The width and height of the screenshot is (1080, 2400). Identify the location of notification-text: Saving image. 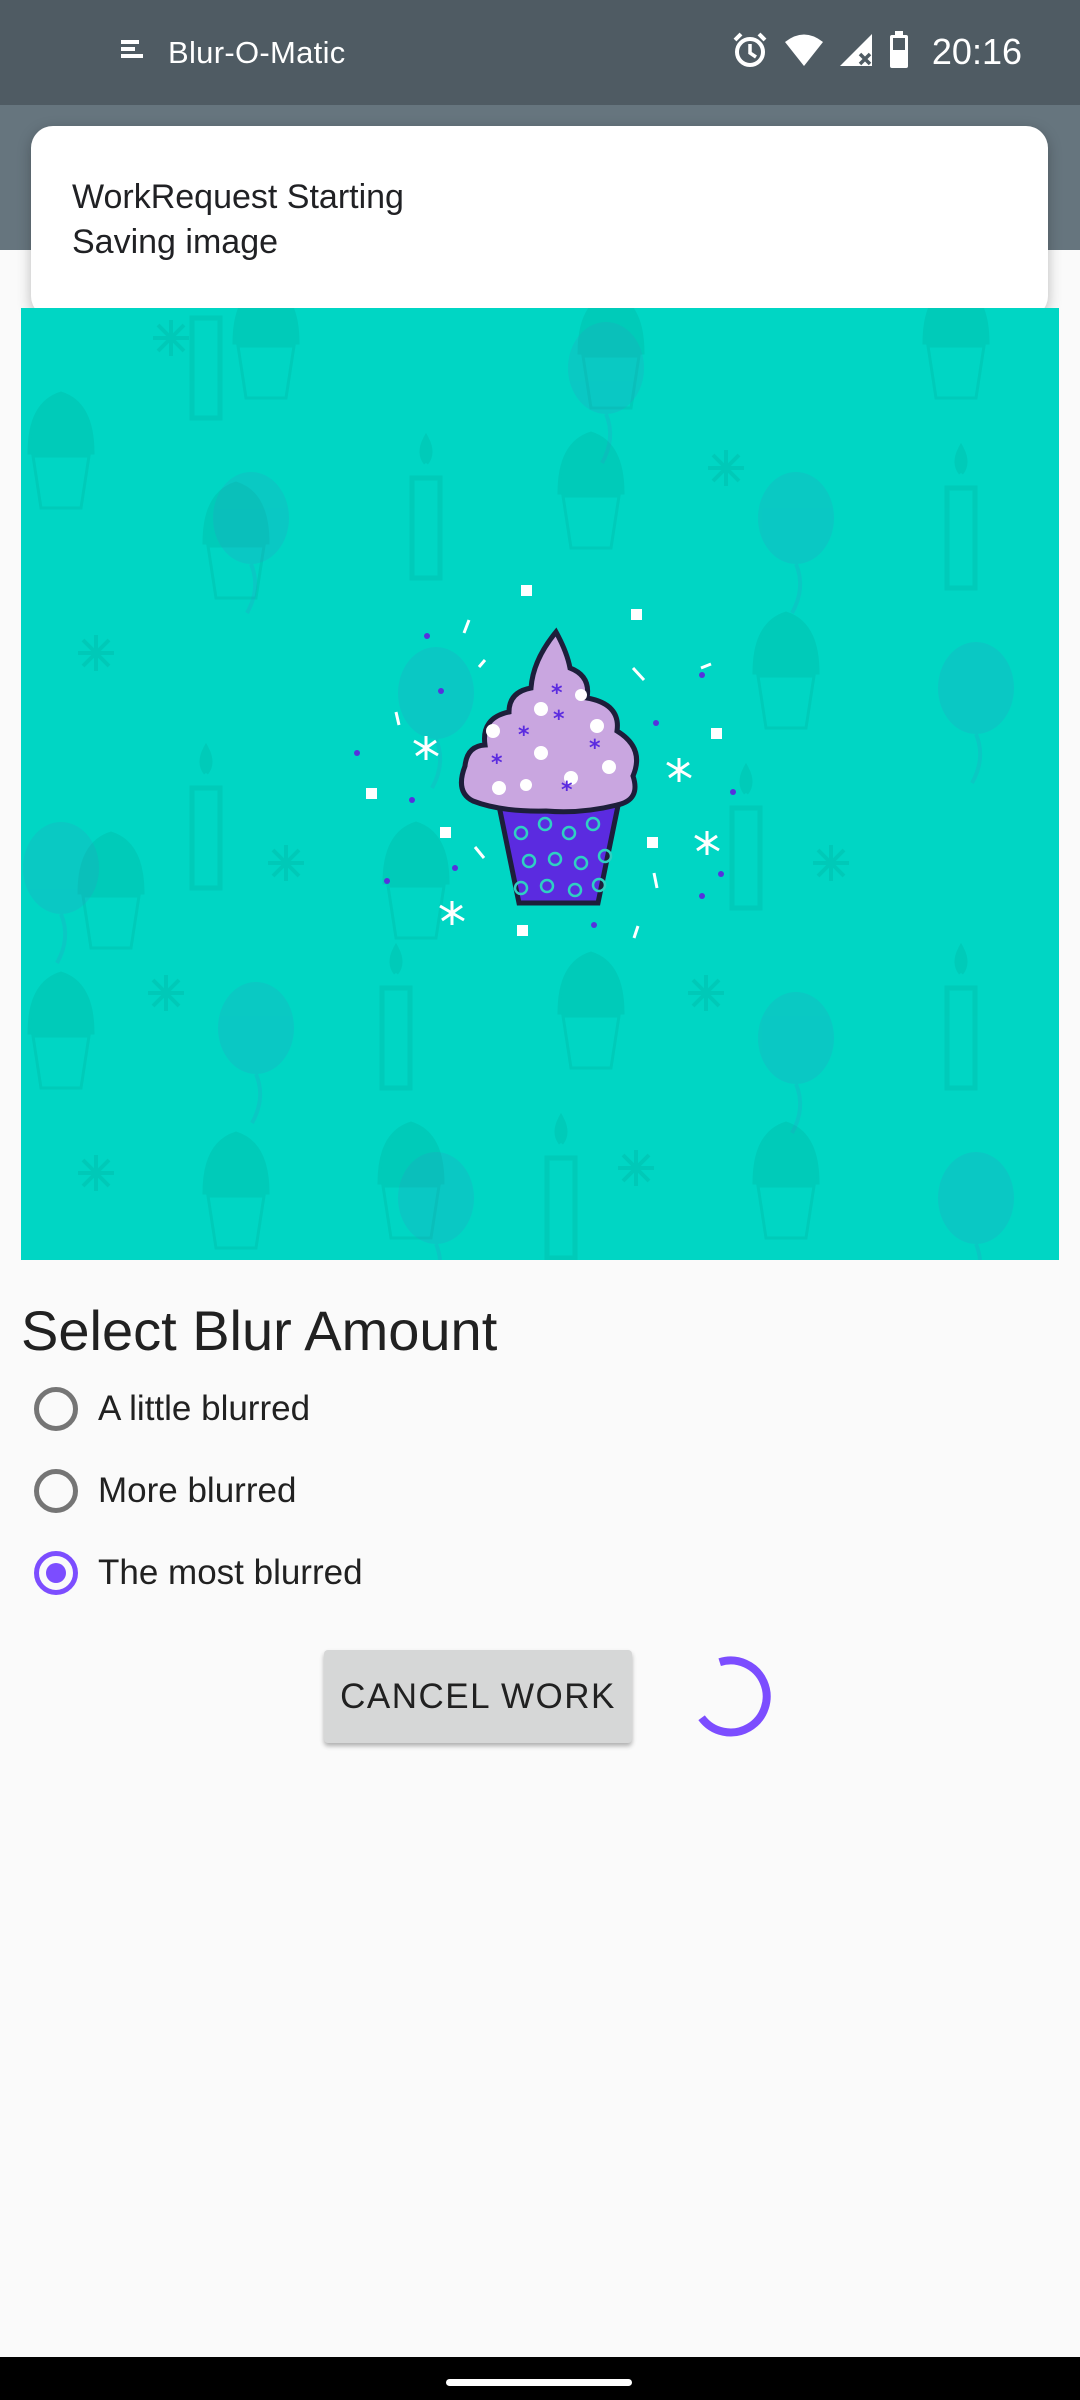
(175, 242).